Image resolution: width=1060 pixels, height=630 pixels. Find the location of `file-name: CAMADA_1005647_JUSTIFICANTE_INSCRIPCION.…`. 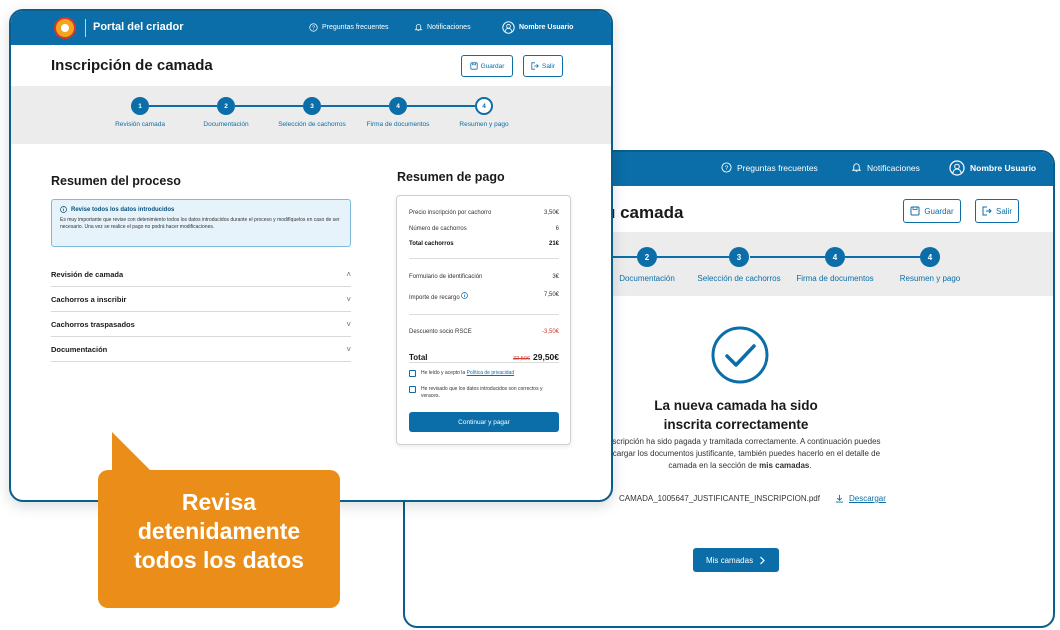

file-name: CAMADA_1005647_JUSTIFICANTE_INSCRIPCION.… is located at coordinates (719, 498).